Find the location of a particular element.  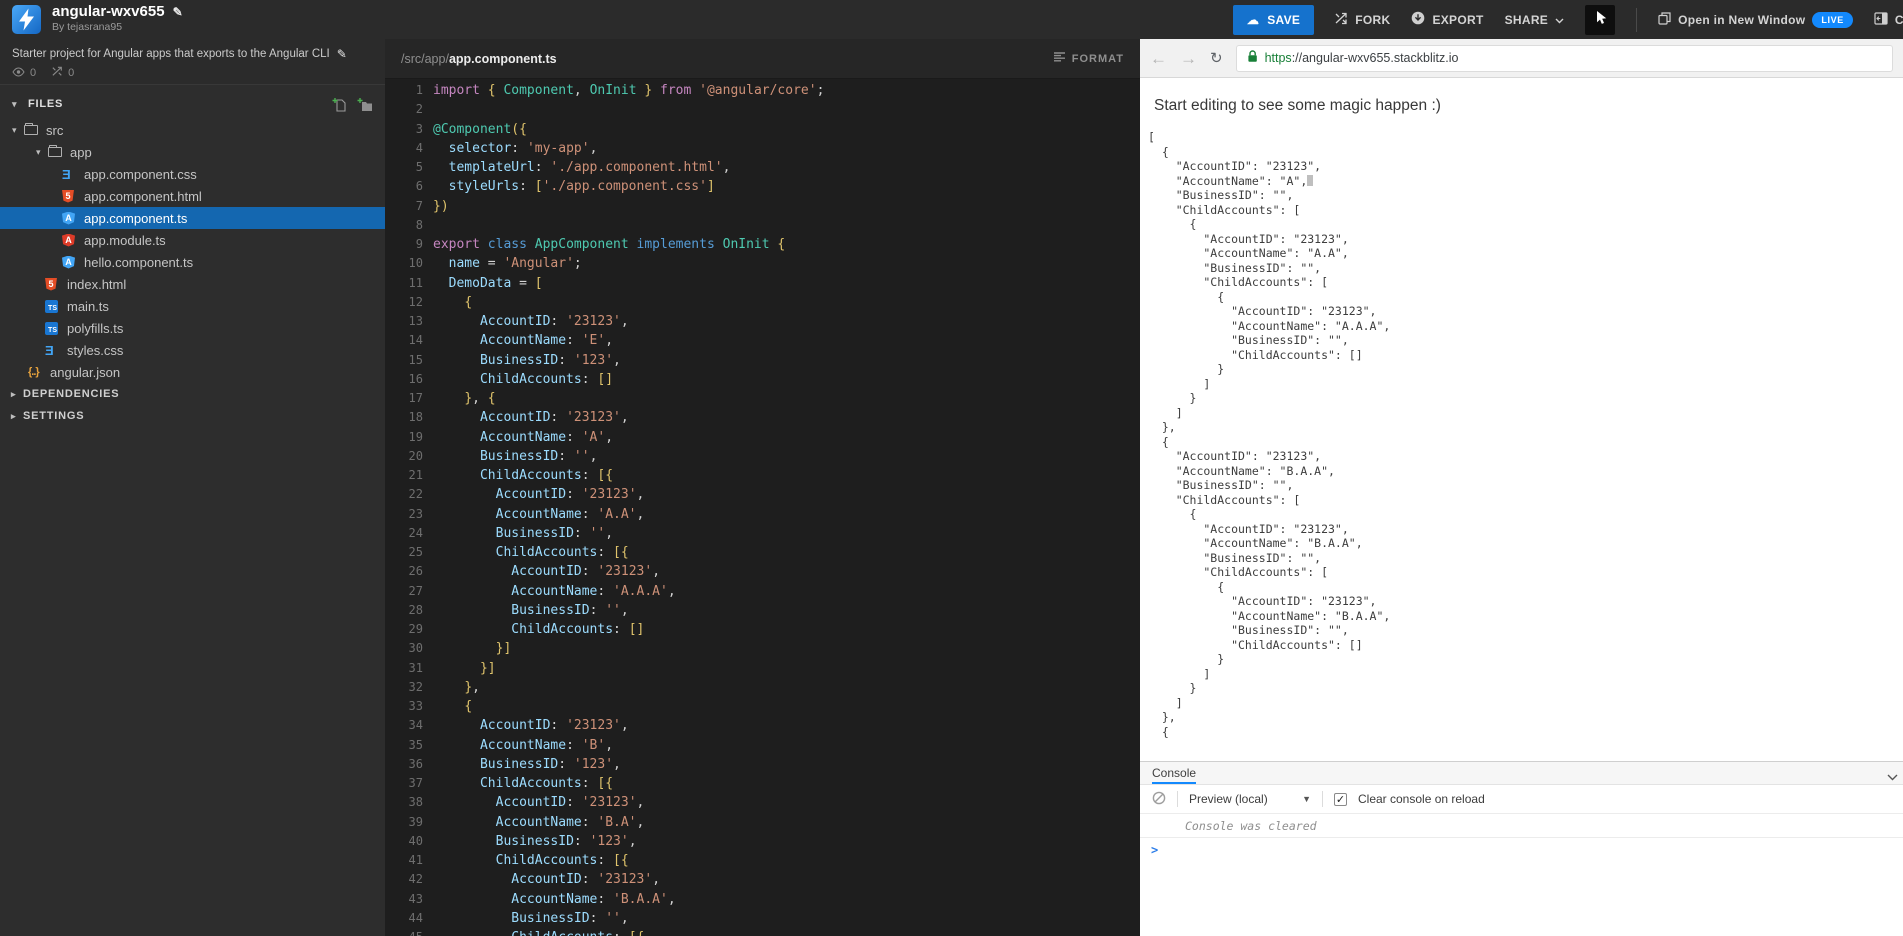

padlock-icon is located at coordinates (1252, 58).